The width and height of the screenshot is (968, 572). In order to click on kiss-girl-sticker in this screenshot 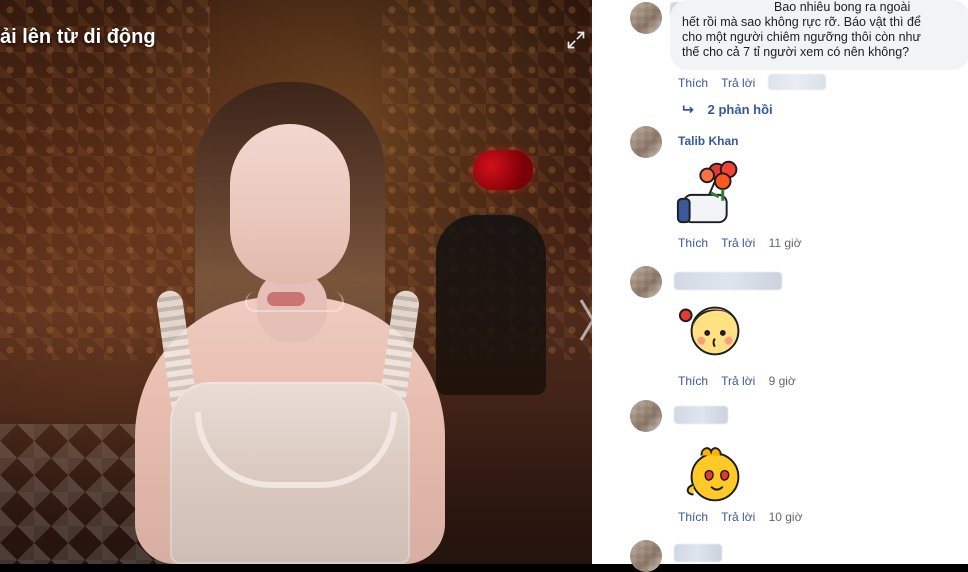, I will do `click(709, 331)`.